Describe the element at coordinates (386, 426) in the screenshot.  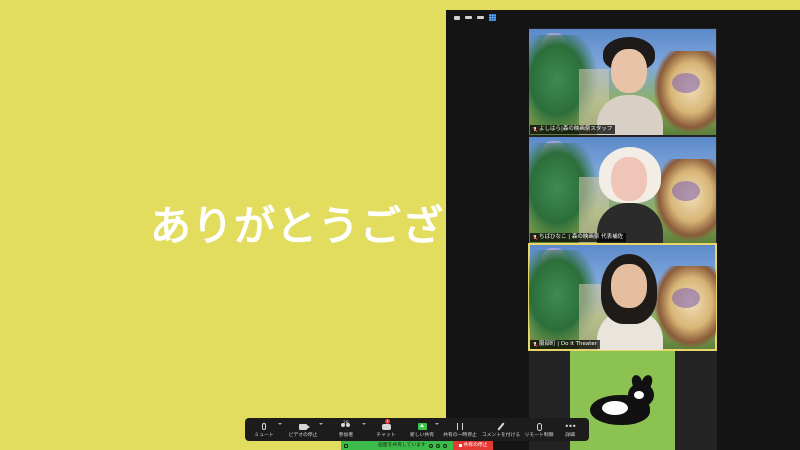
I see `chat-bubble-icon` at that location.